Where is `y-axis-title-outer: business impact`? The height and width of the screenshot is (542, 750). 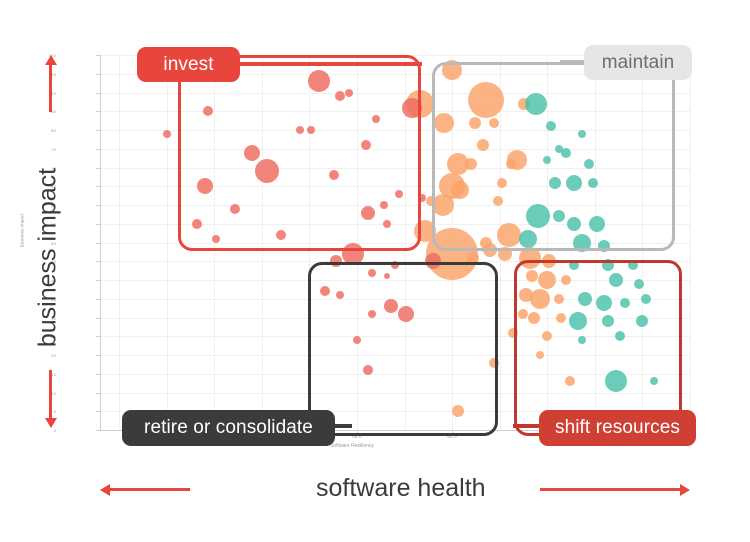 y-axis-title-outer: business impact is located at coordinates (47, 257).